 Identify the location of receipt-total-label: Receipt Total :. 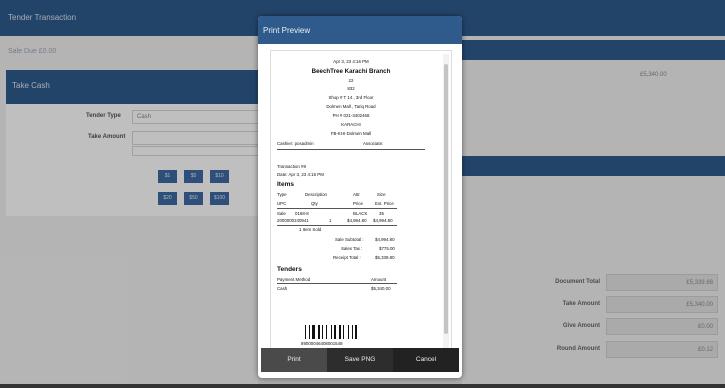
(347, 257).